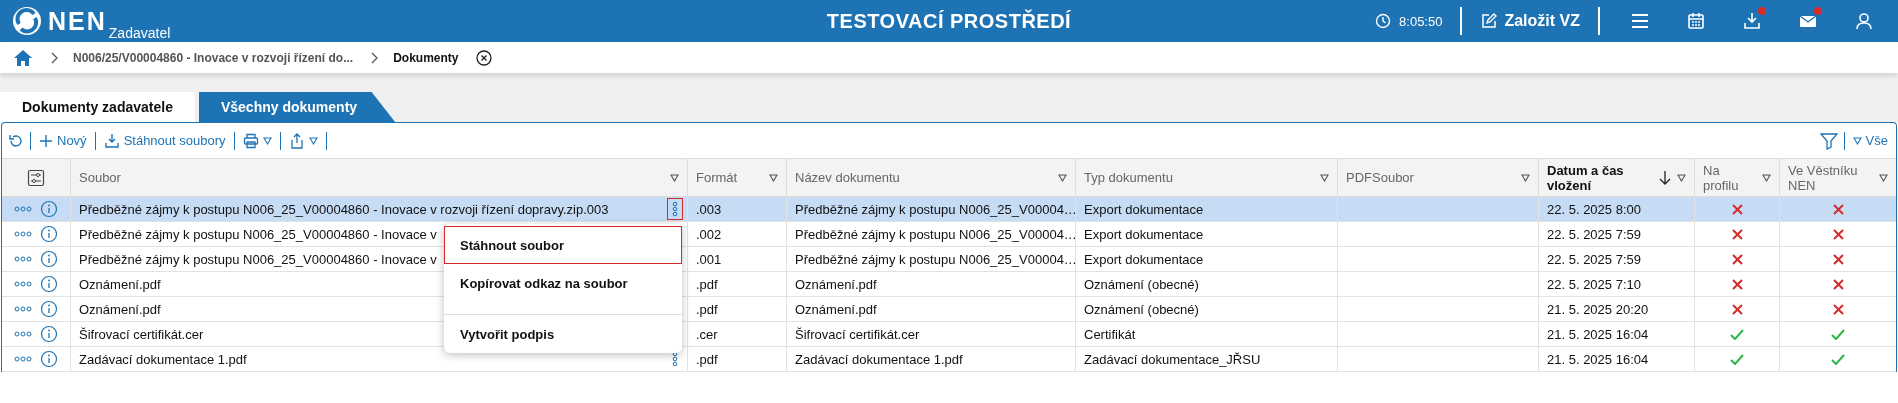 The image size is (1898, 403). I want to click on table-cell: 22. 5. 2025 7:10, so click(1594, 284).